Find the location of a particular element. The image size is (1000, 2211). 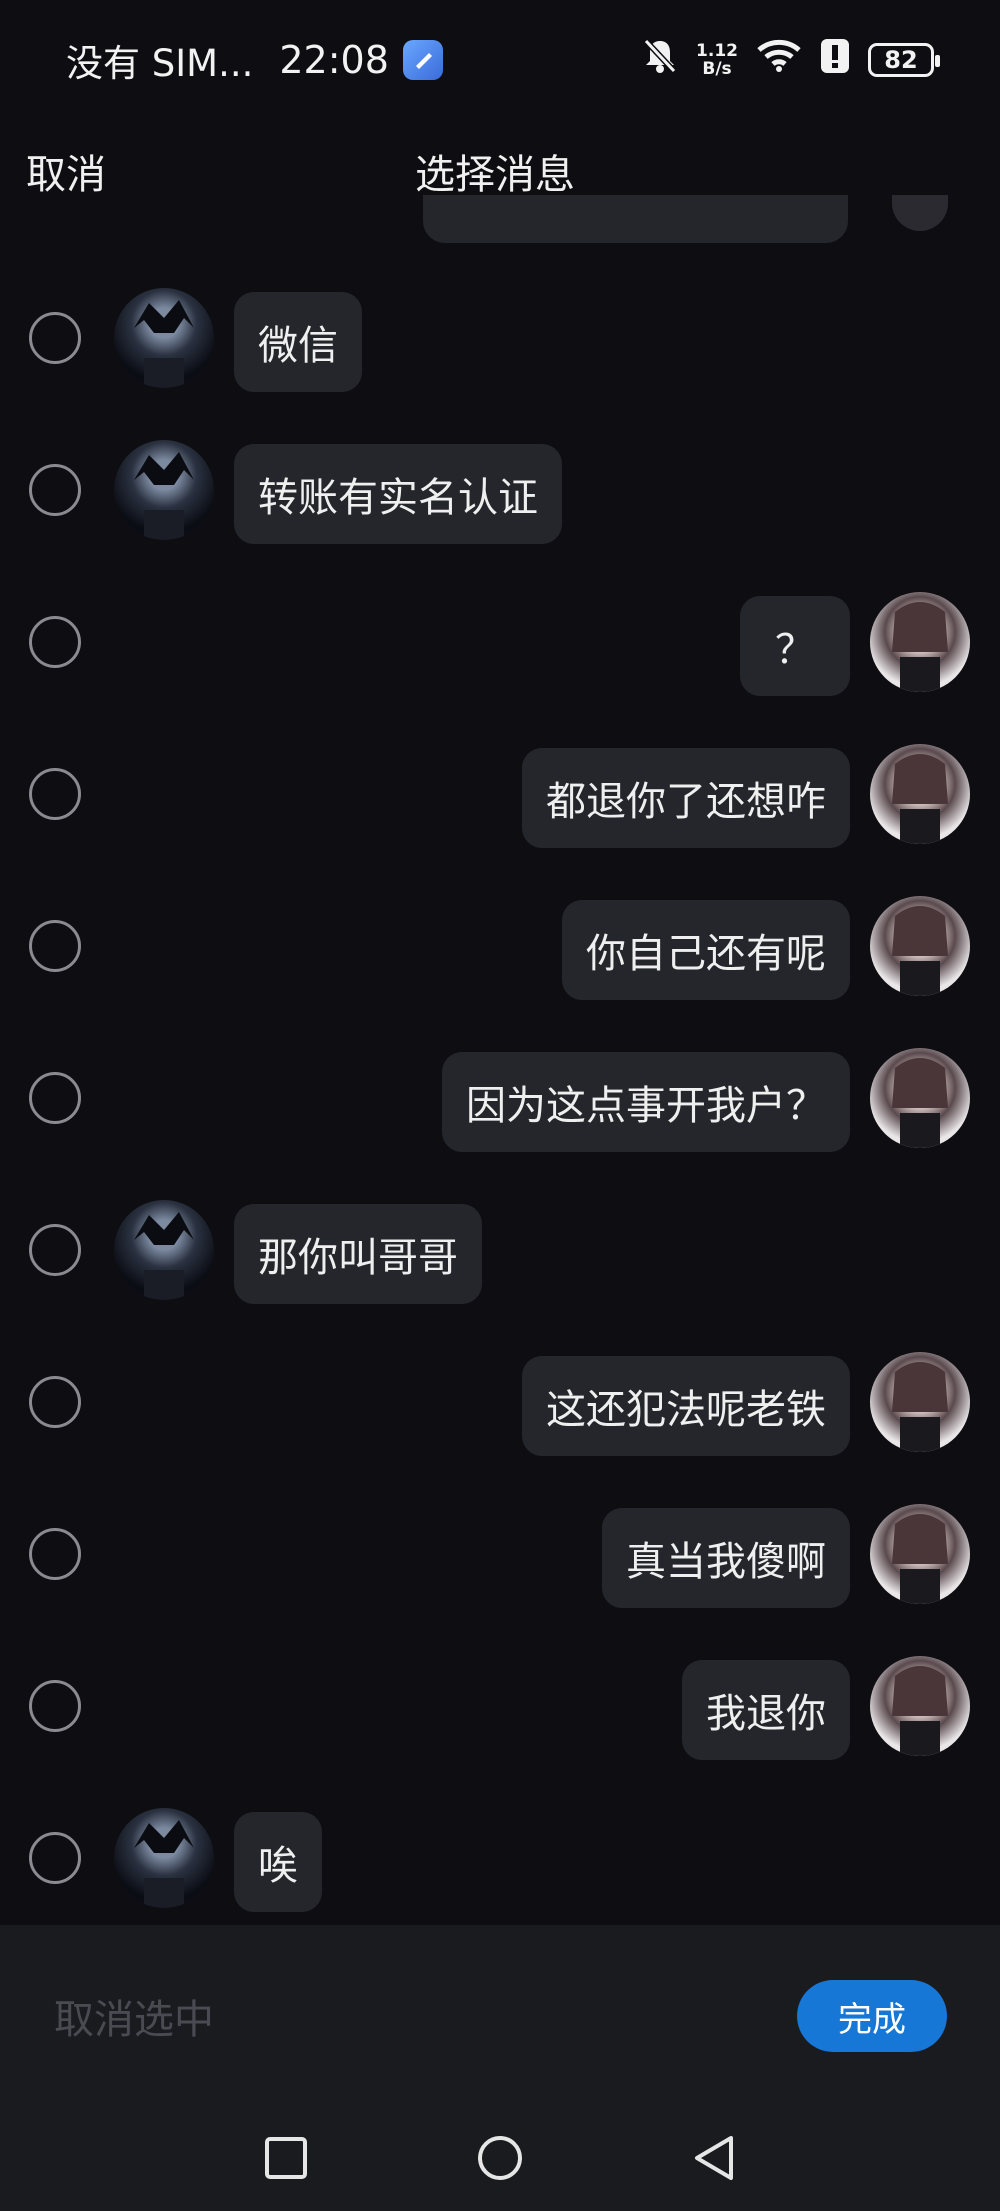

battery-icon: 82 is located at coordinates (904, 60).